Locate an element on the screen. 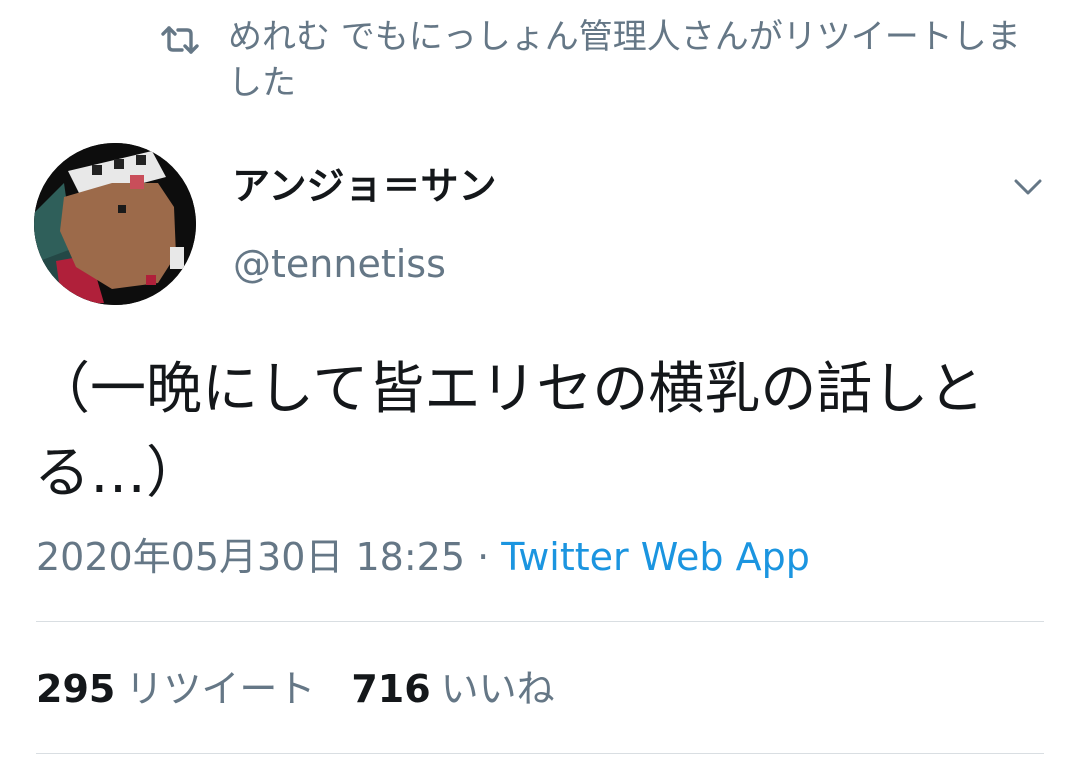 Image resolution: width=1079 pixels, height=763 pixels. avatar is located at coordinates (115, 224).